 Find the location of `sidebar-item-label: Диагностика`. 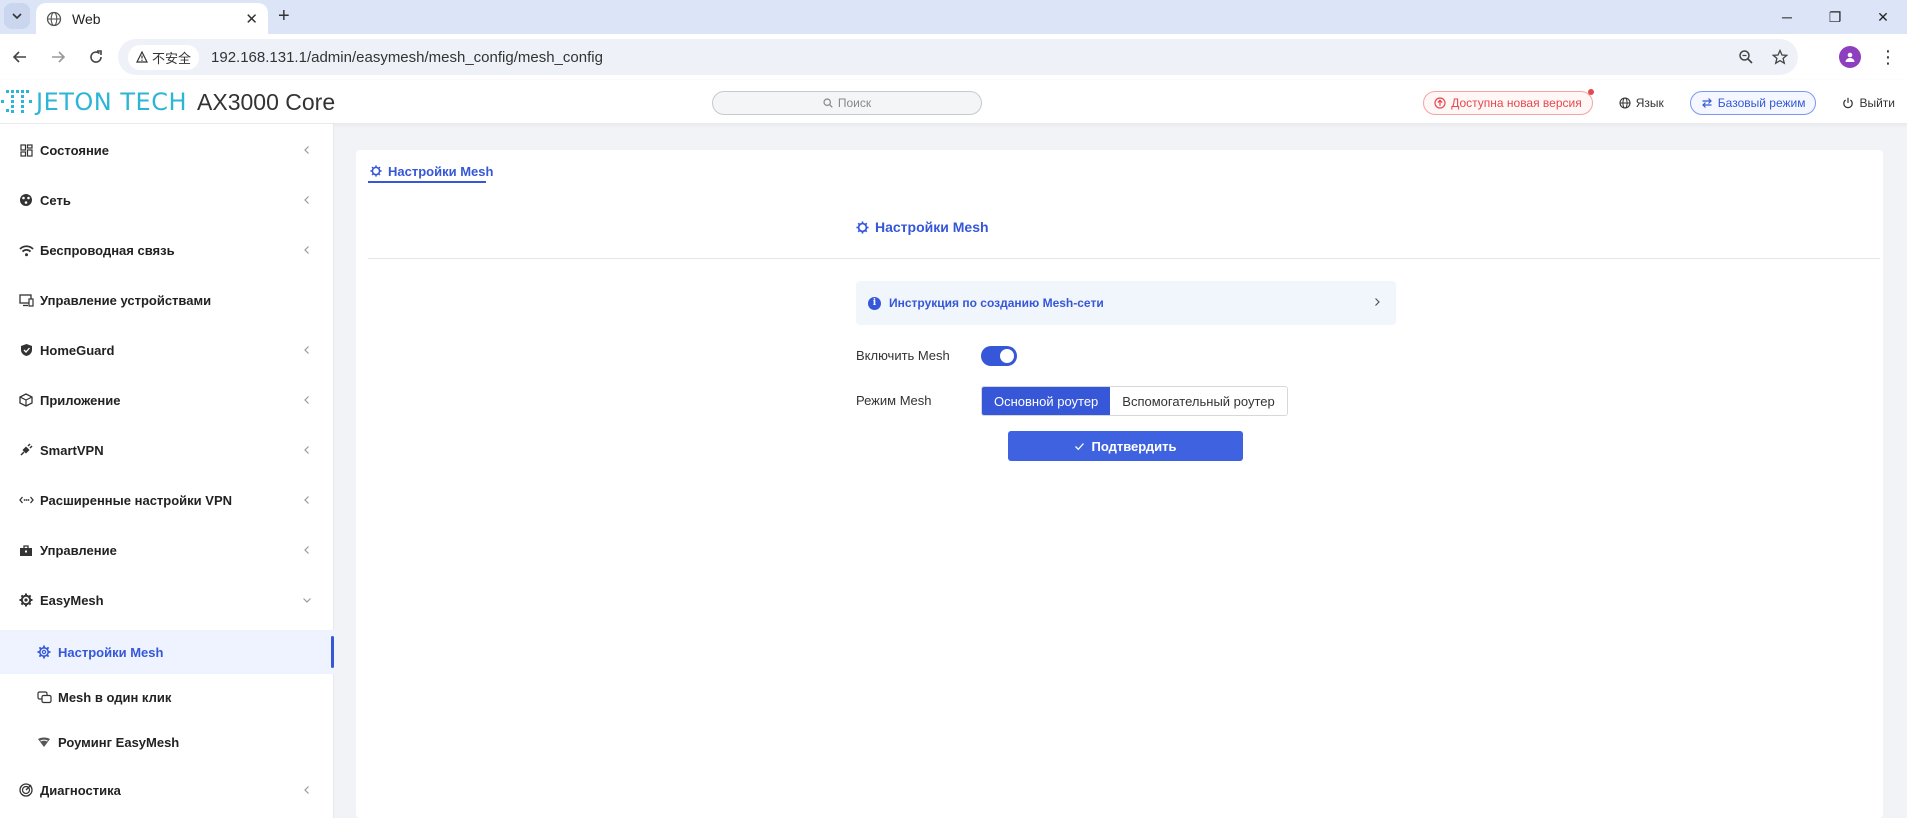

sidebar-item-label: Диагностика is located at coordinates (80, 790).